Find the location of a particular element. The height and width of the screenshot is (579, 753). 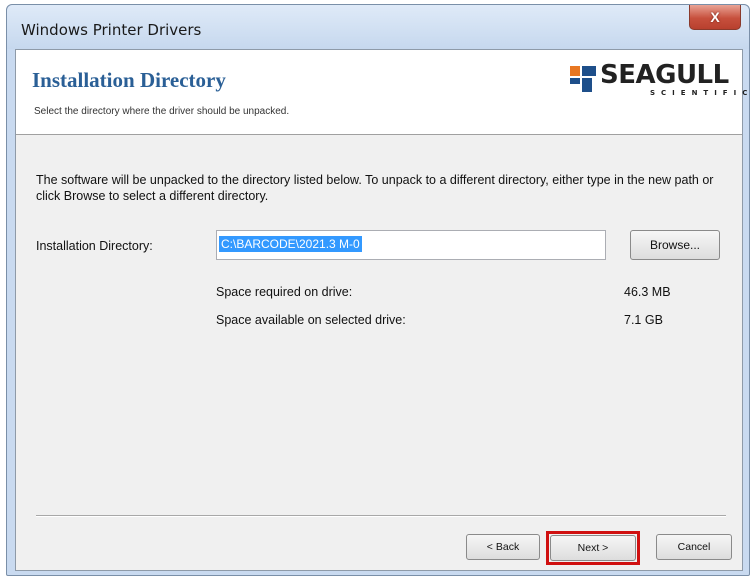

seagull-logo: SEAGULL SCIENTIFIC is located at coordinates (650, 80).